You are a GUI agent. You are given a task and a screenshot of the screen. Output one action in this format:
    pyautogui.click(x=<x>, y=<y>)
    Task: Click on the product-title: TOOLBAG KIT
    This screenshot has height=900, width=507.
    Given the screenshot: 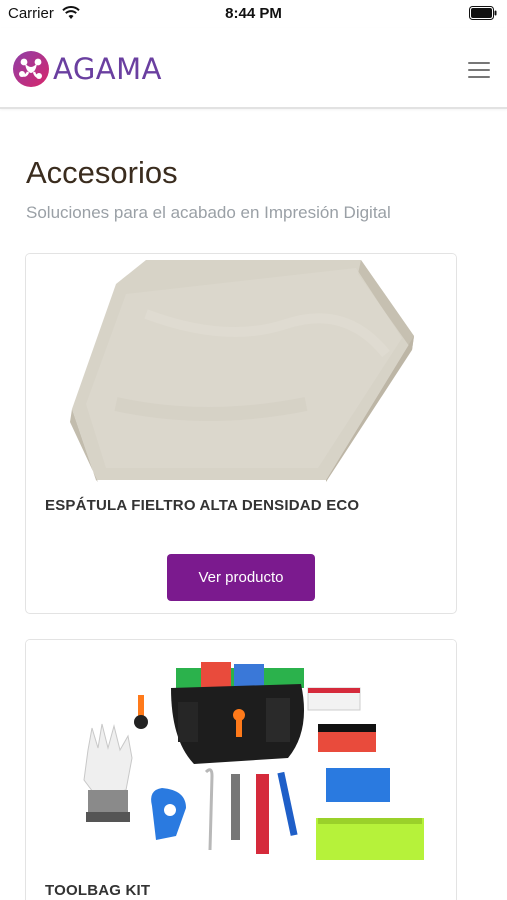 What is the action you would take?
    pyautogui.click(x=98, y=890)
    